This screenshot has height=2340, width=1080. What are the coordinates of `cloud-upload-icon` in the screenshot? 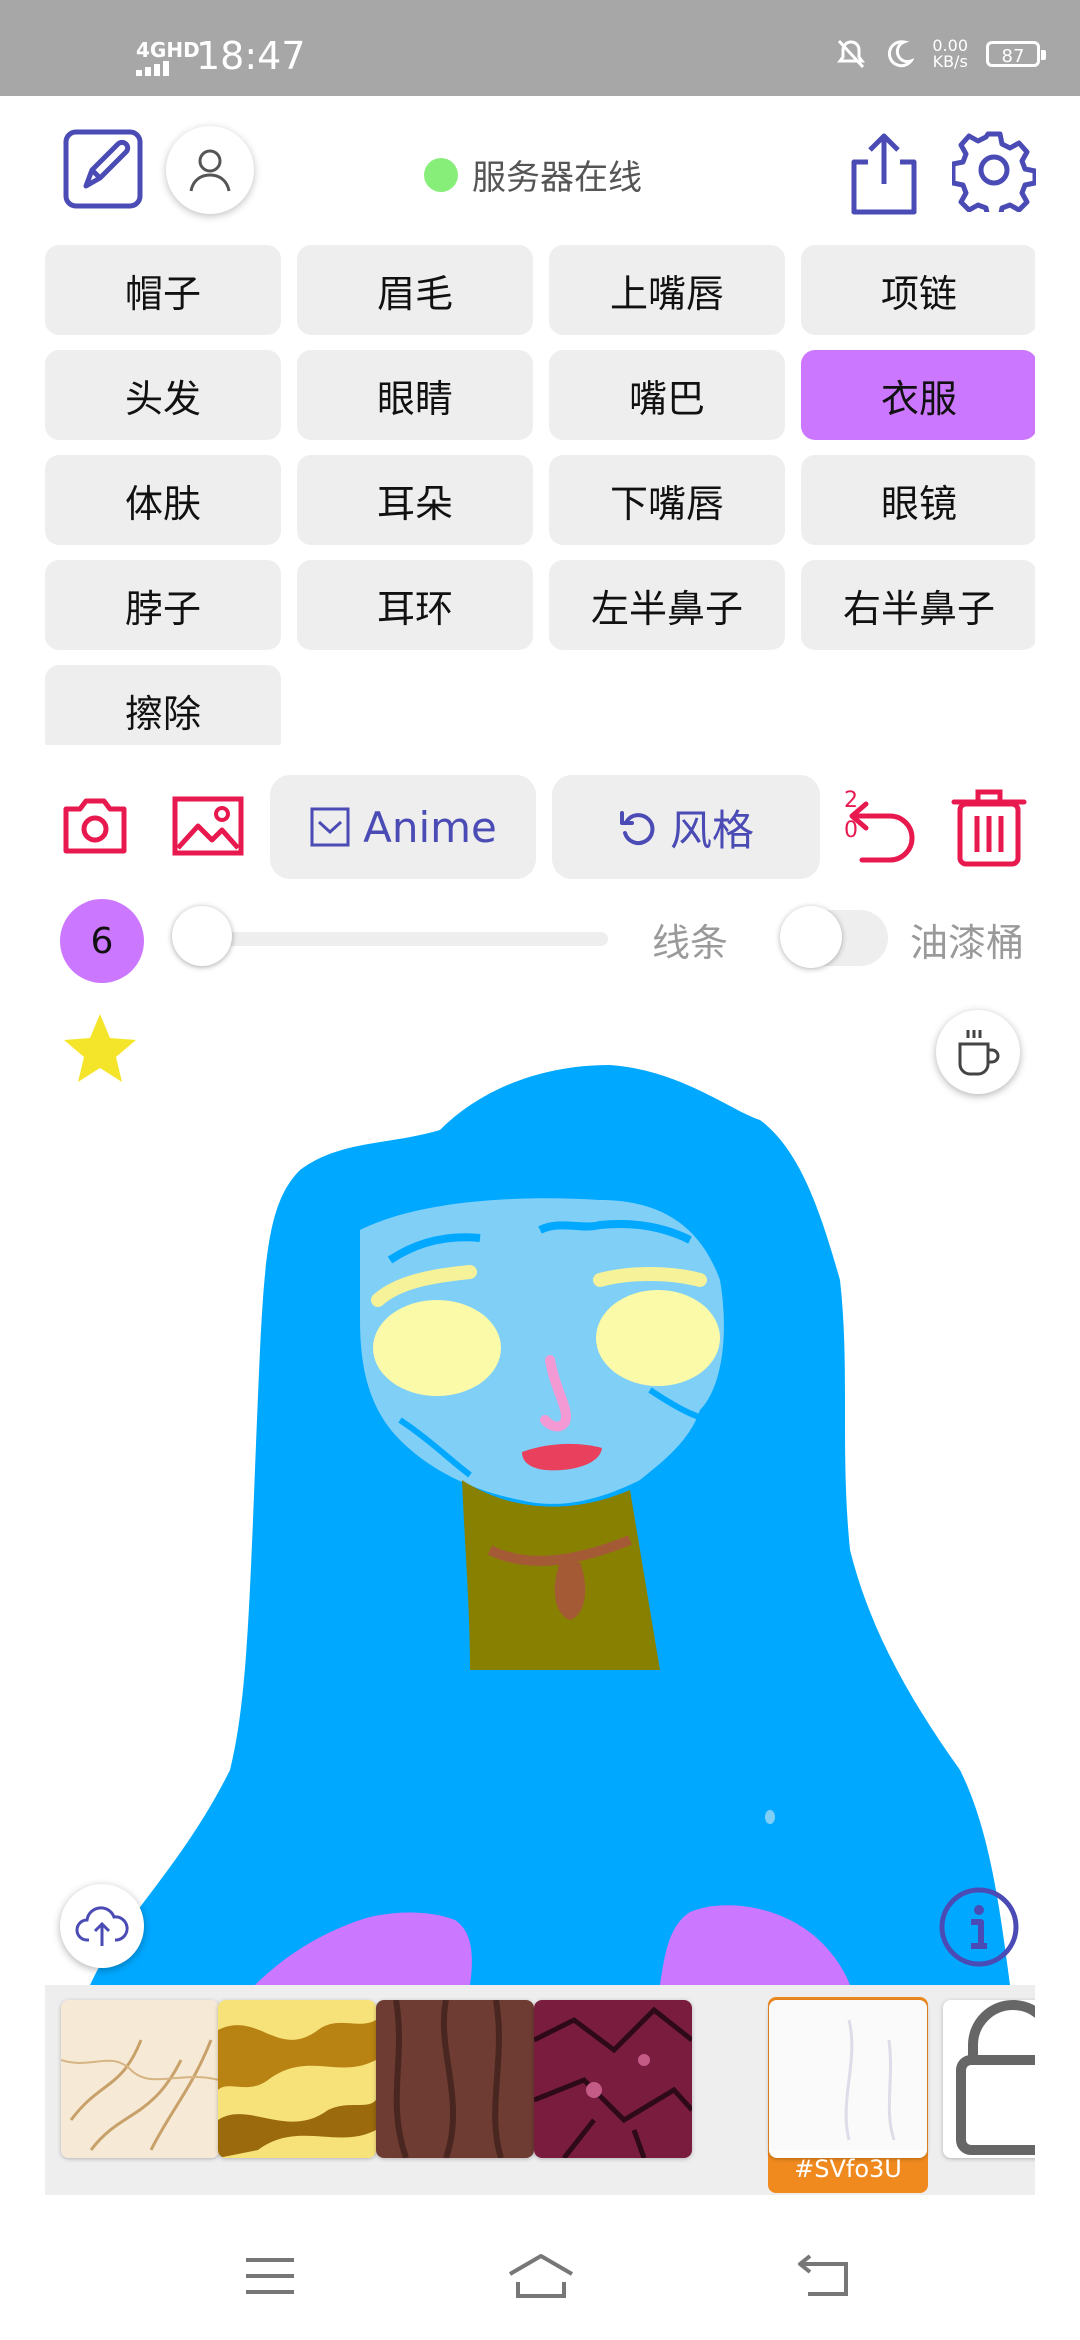 It's located at (102, 1926).